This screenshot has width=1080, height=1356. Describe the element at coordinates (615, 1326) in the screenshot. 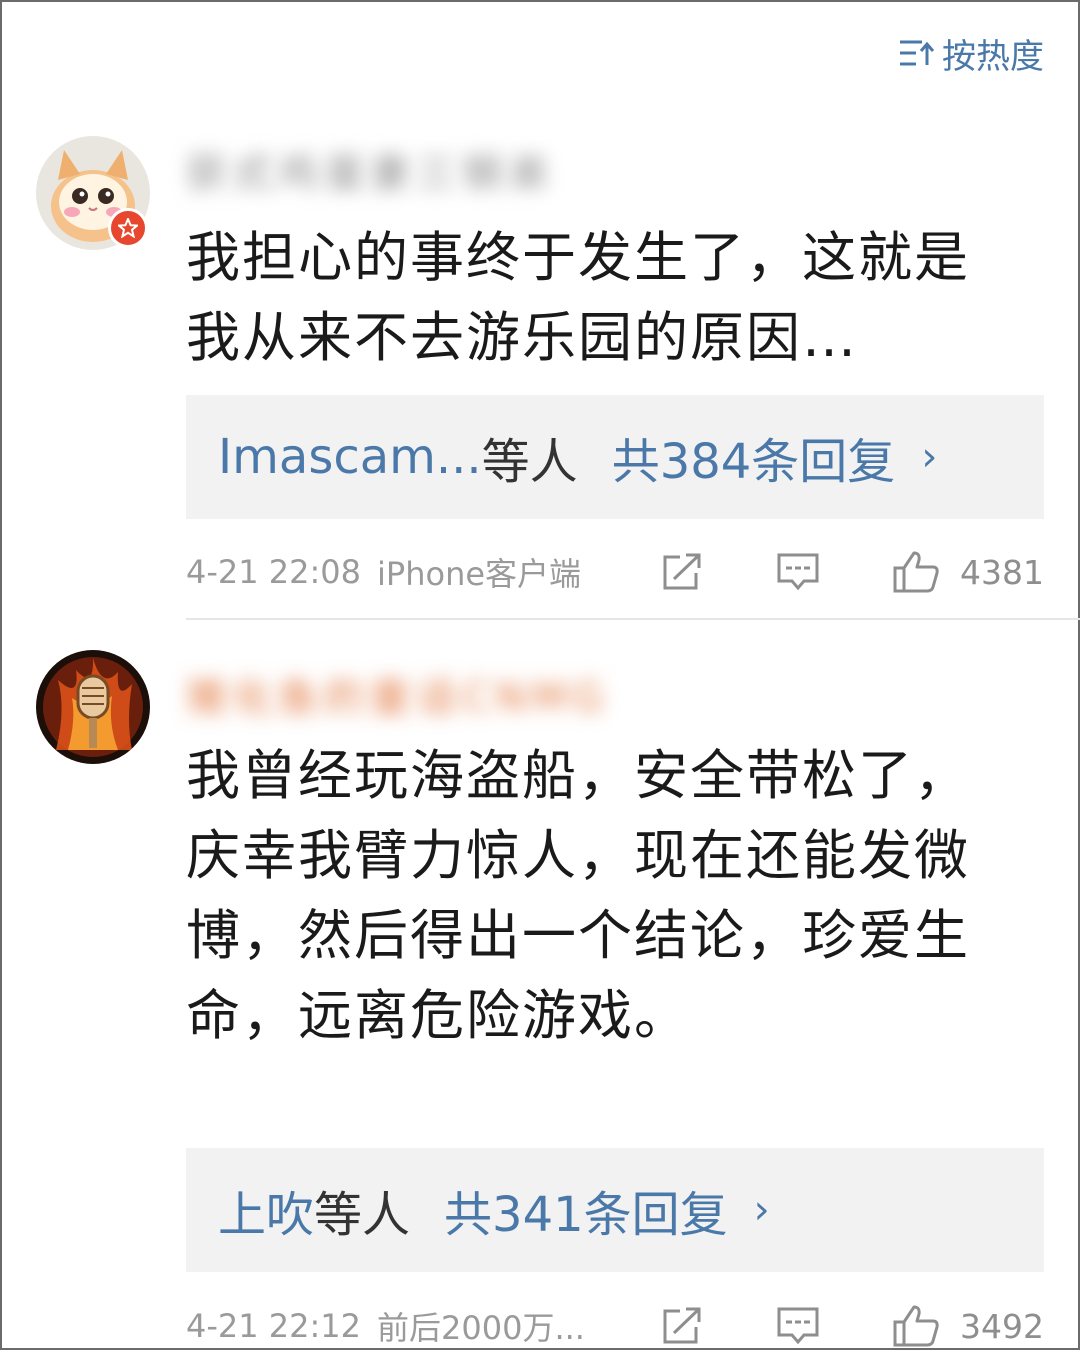

I see `comment-meta: 4-21 22:12 前后2000万... 3492` at that location.